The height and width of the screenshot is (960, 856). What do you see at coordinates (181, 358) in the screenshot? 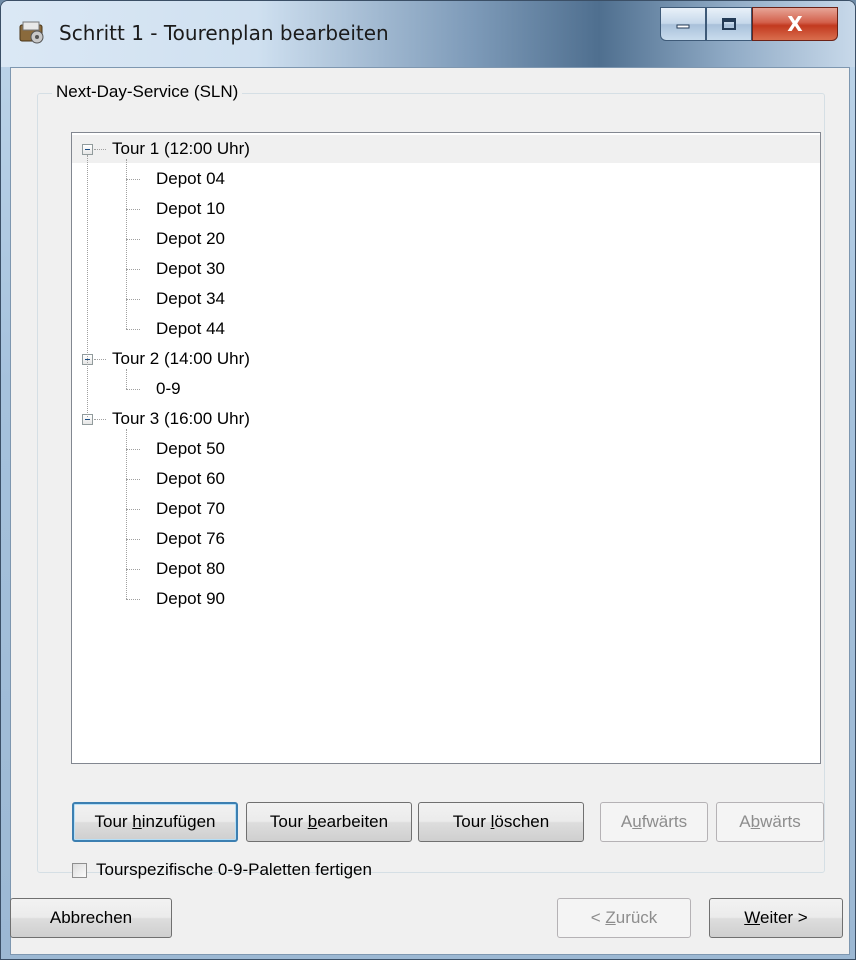
I see `tree-node-label: Tour 2 (14:00 Uhr)` at bounding box center [181, 358].